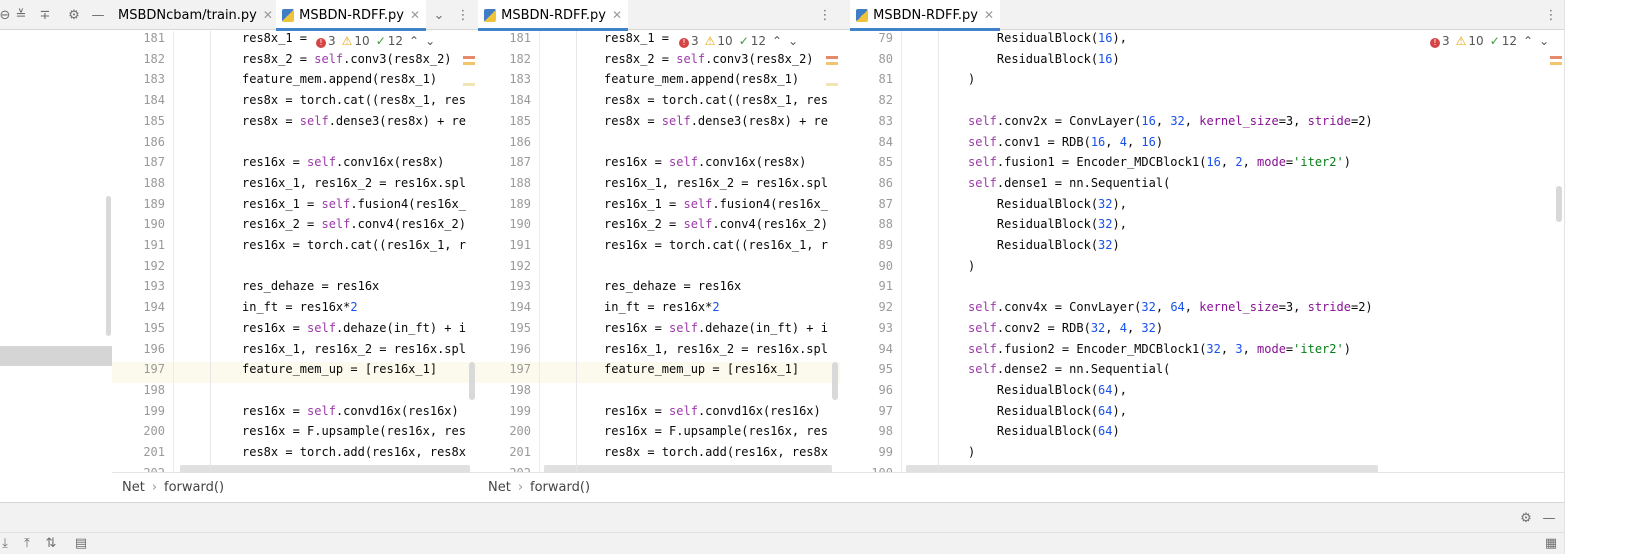 This screenshot has width=1640, height=554. What do you see at coordinates (1559, 204) in the screenshot?
I see `pane3-scrollbar` at bounding box center [1559, 204].